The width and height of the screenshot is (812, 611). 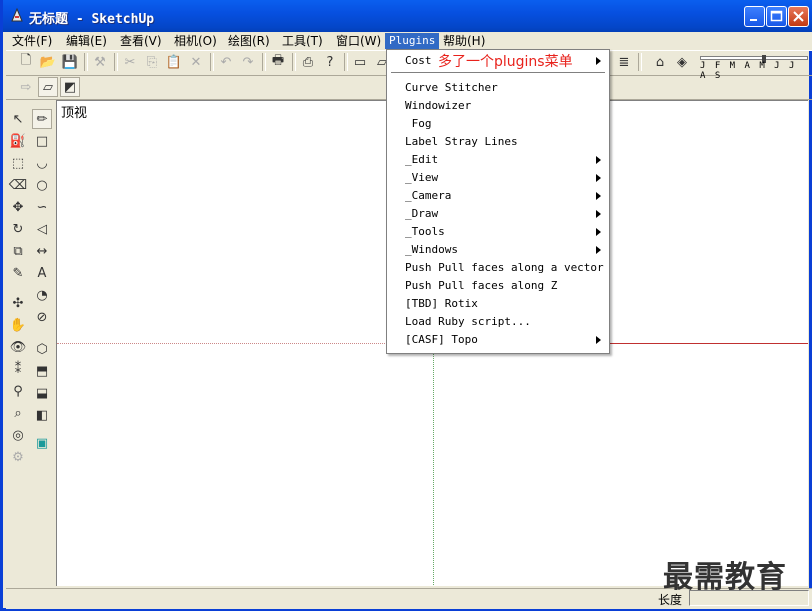 I want to click on rotate-icon: ↻, so click(x=18, y=229).